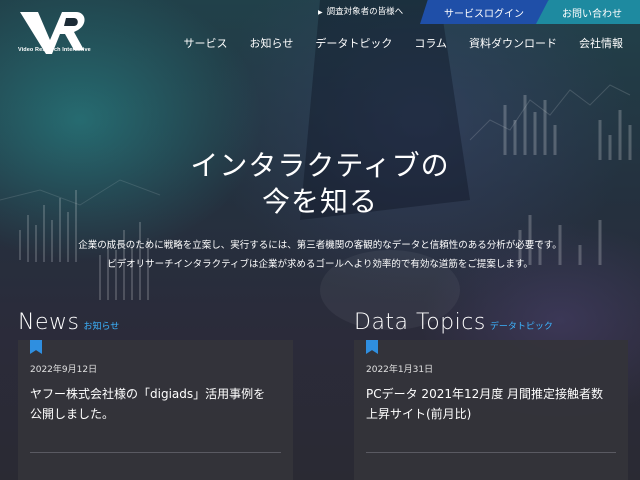 The image size is (640, 480). What do you see at coordinates (513, 43) in the screenshot?
I see `nav-item-downloads: 資料ダウンロード` at bounding box center [513, 43].